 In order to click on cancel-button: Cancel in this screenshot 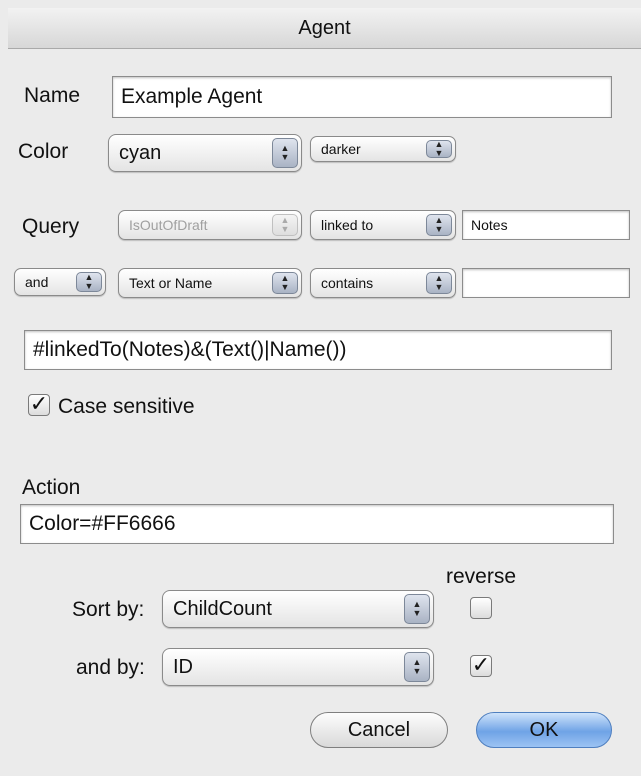, I will do `click(379, 730)`.